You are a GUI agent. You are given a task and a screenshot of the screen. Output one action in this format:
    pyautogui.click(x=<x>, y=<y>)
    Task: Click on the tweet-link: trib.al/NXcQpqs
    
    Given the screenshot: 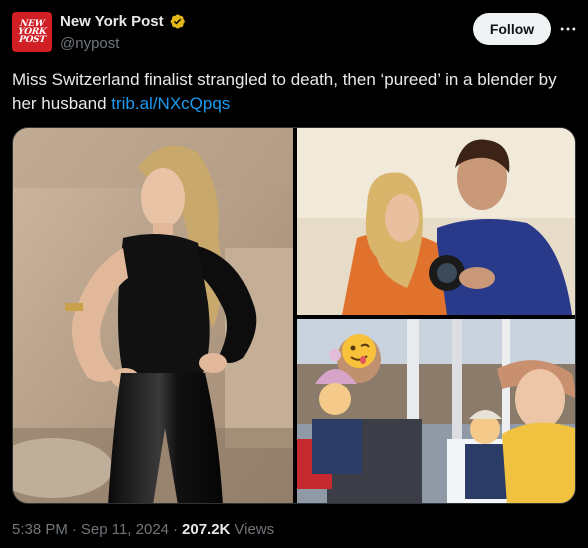 What is the action you would take?
    pyautogui.click(x=170, y=103)
    